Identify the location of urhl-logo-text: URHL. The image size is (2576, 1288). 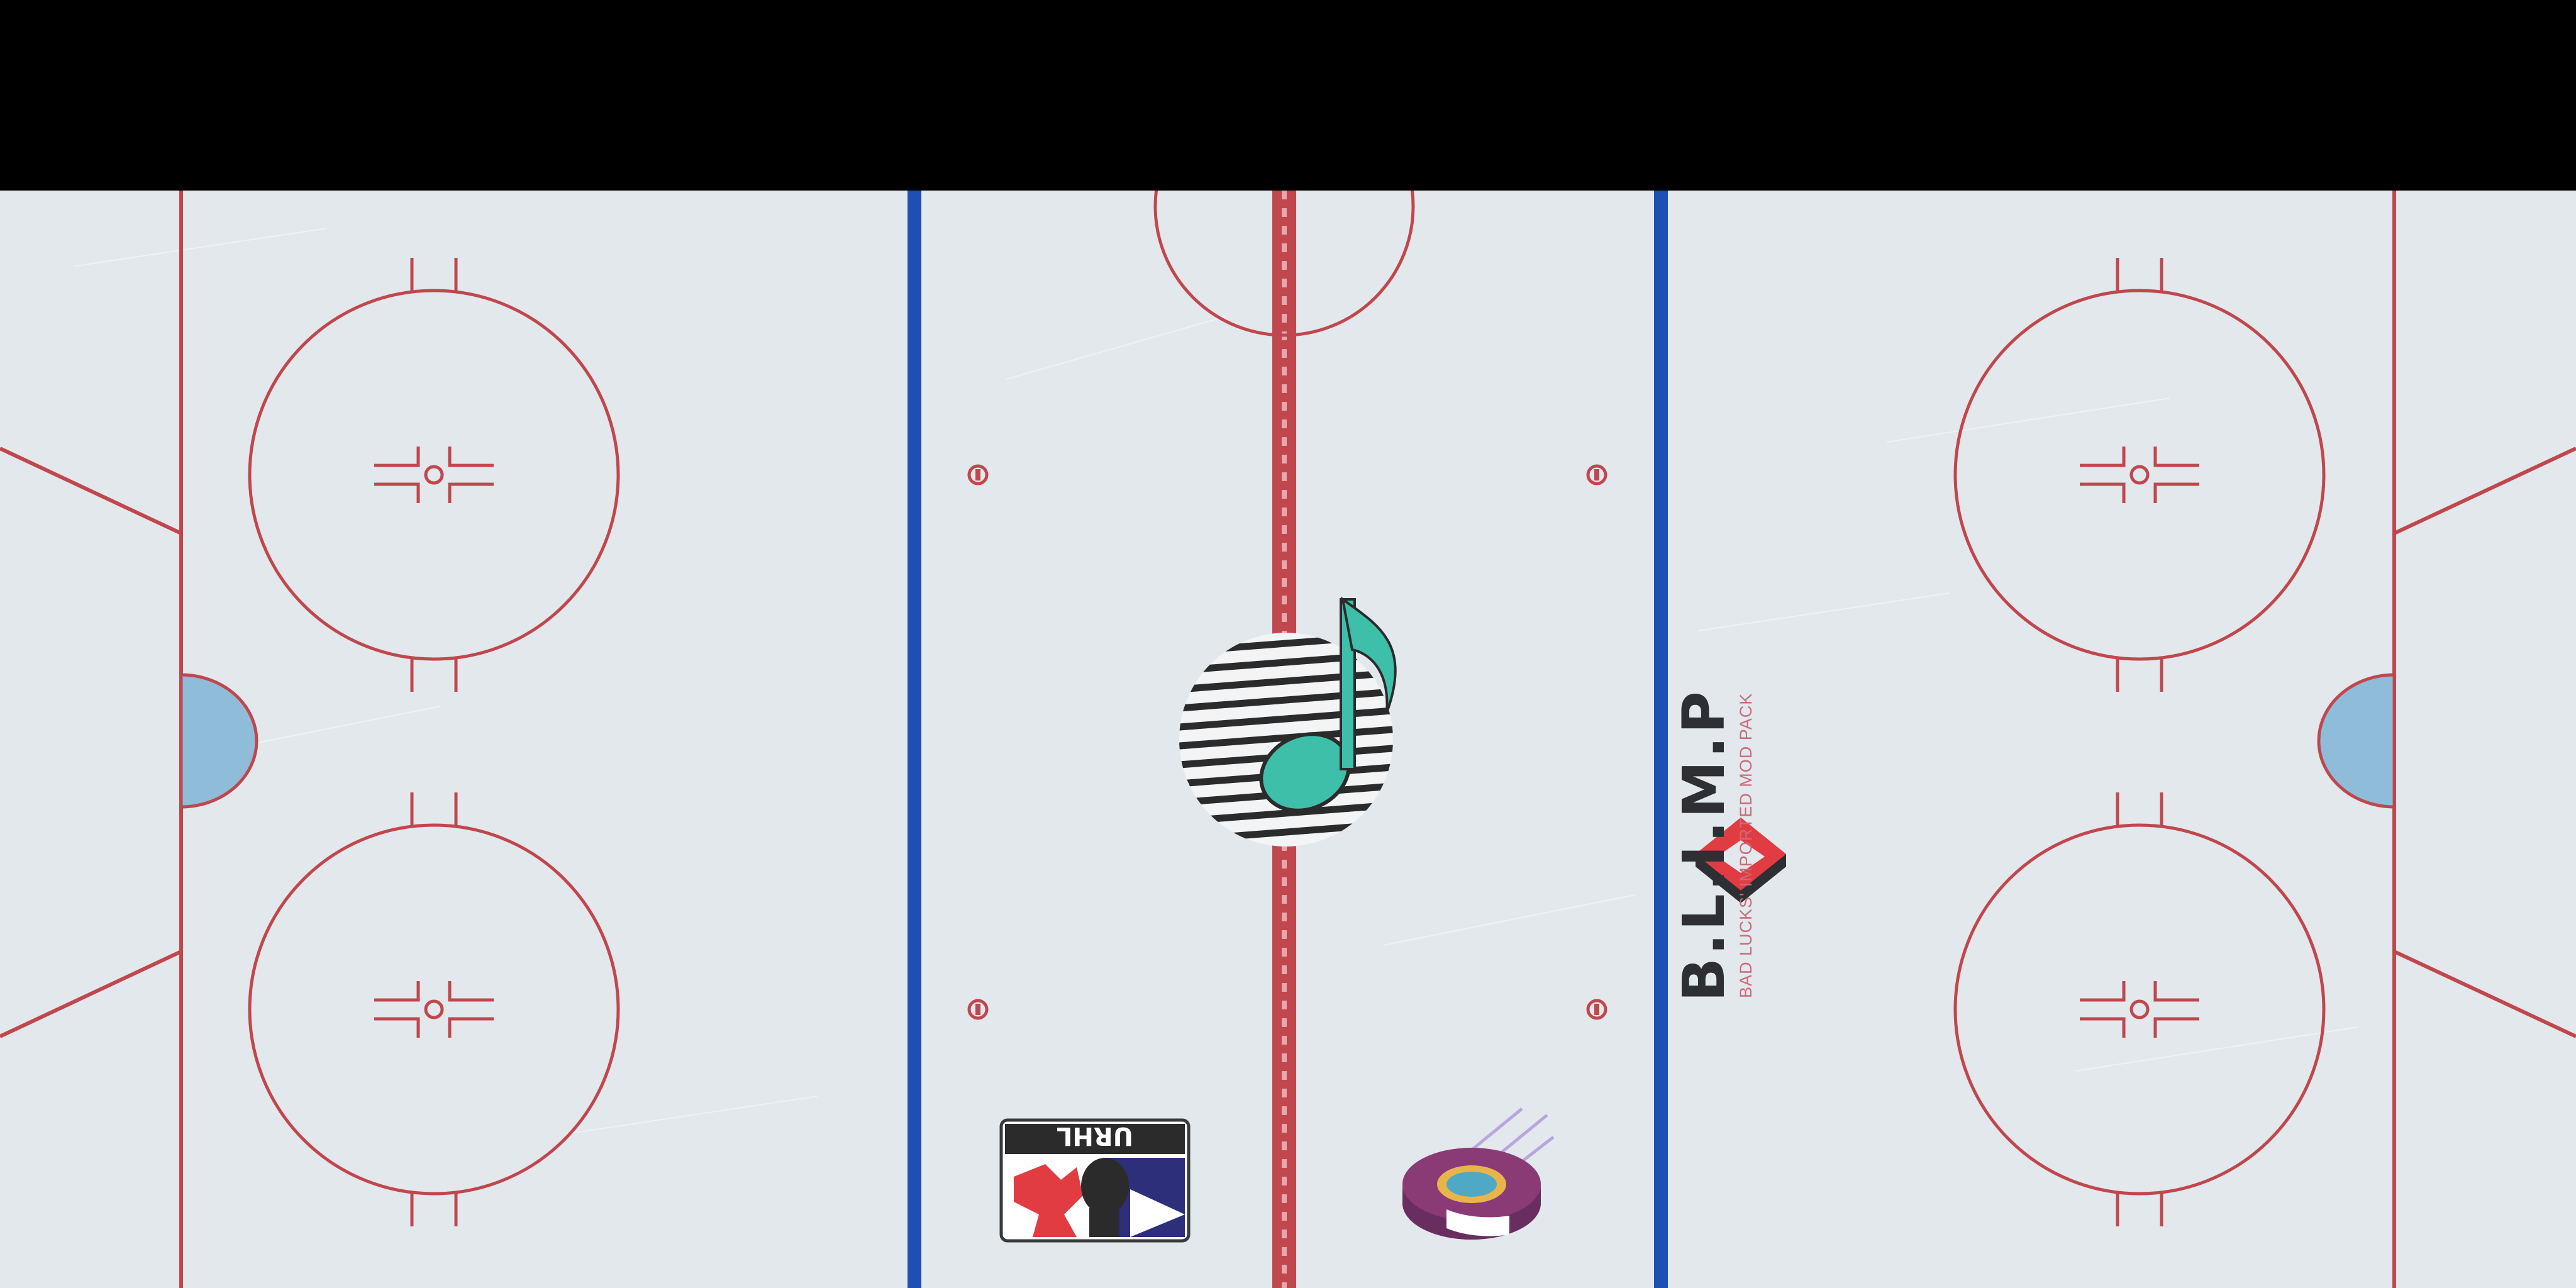
(1095, 1135).